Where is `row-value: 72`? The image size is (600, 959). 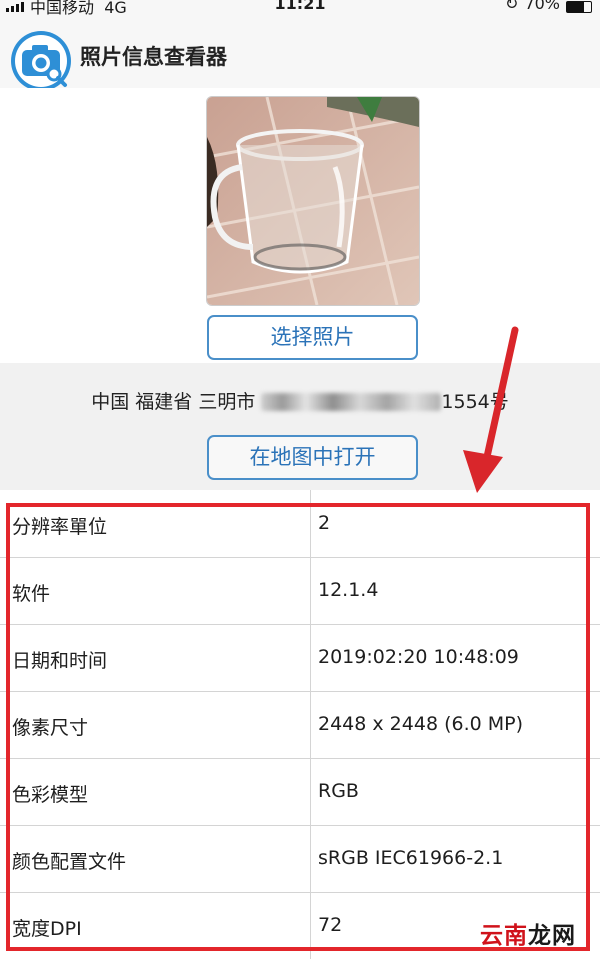 row-value: 72 is located at coordinates (330, 925).